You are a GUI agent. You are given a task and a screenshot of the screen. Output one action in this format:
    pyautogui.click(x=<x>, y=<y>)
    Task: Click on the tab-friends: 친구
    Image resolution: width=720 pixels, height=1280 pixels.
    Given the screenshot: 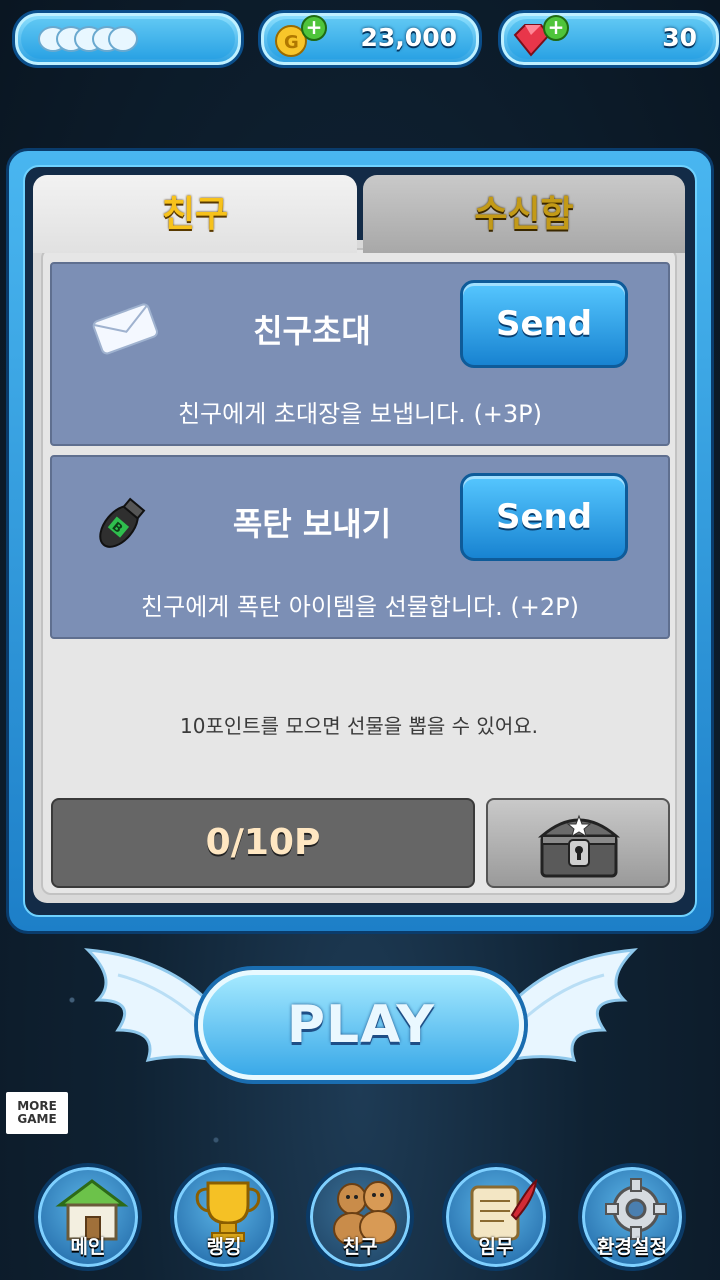 What is the action you would take?
    pyautogui.click(x=195, y=214)
    